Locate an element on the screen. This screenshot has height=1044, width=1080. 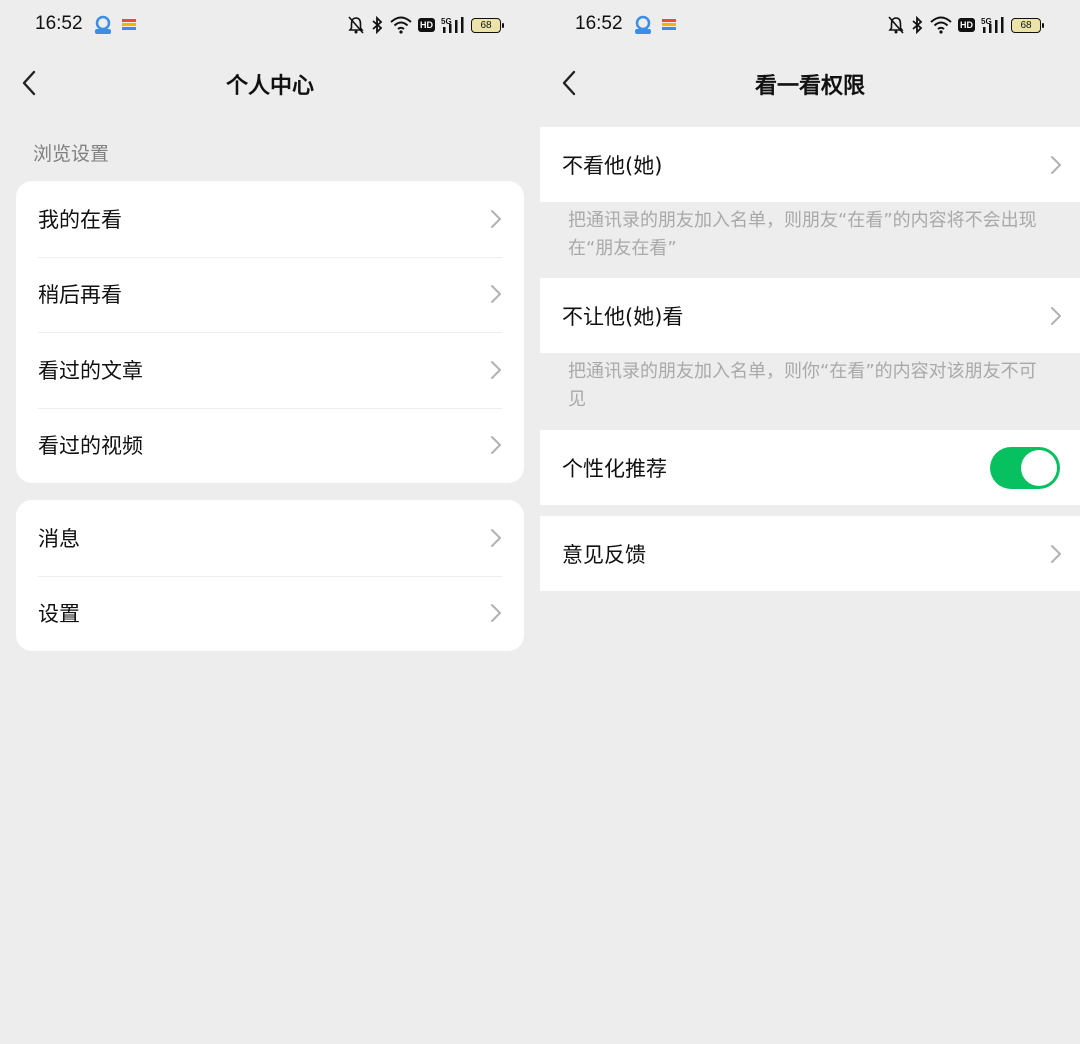
menu-item-label: 我的在看 is located at coordinates (80, 219).